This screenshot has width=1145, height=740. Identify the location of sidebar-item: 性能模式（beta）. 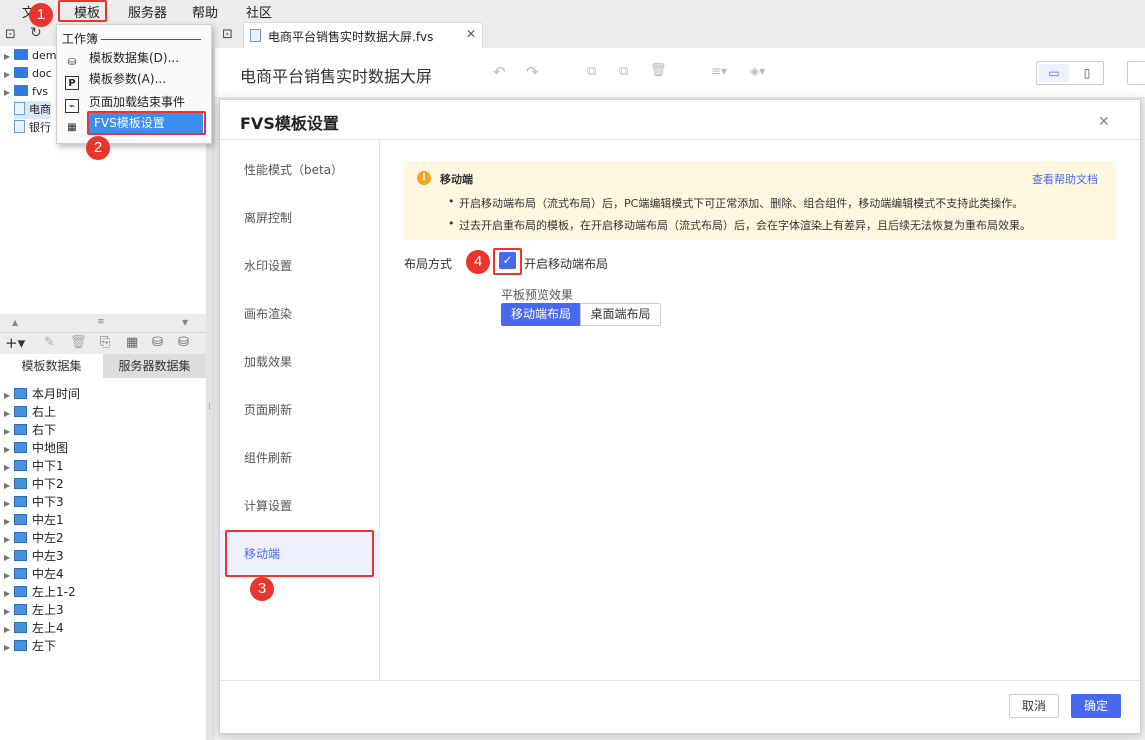
(300, 170).